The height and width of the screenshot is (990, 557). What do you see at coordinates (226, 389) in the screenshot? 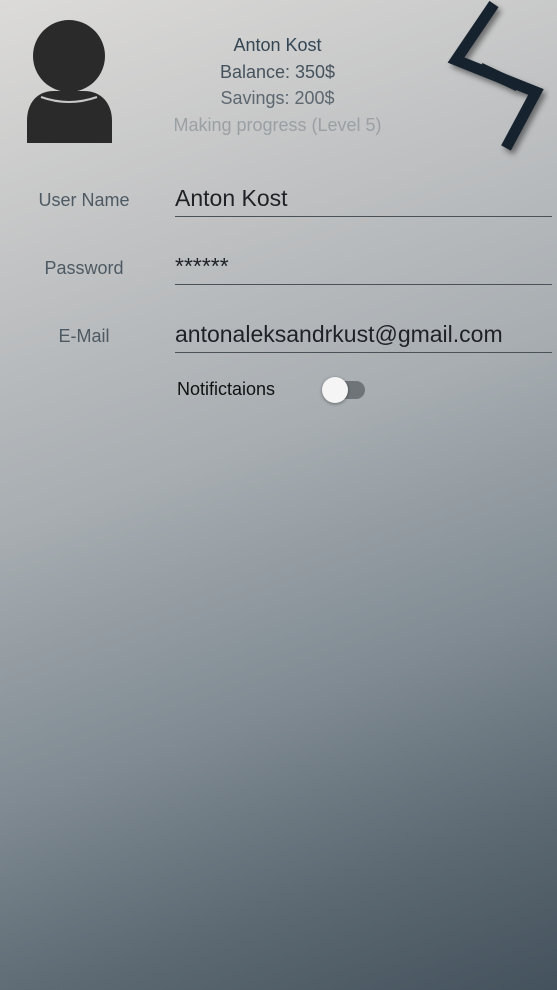
I see `notifications-label: Notifictaions` at bounding box center [226, 389].